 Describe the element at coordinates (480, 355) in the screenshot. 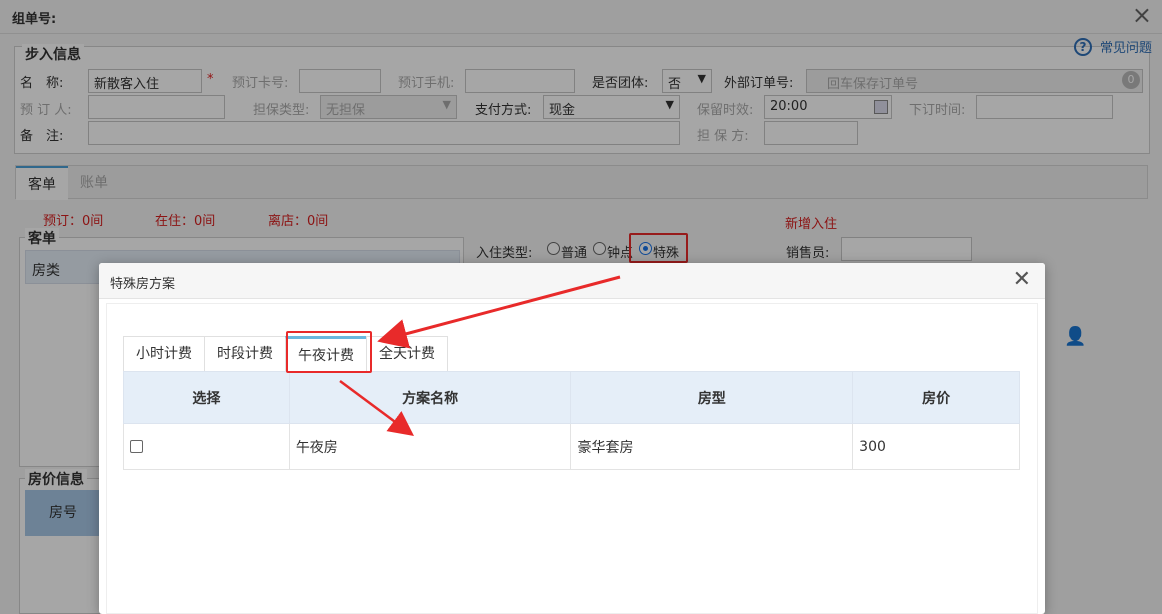

I see `annotation-arrows` at that location.